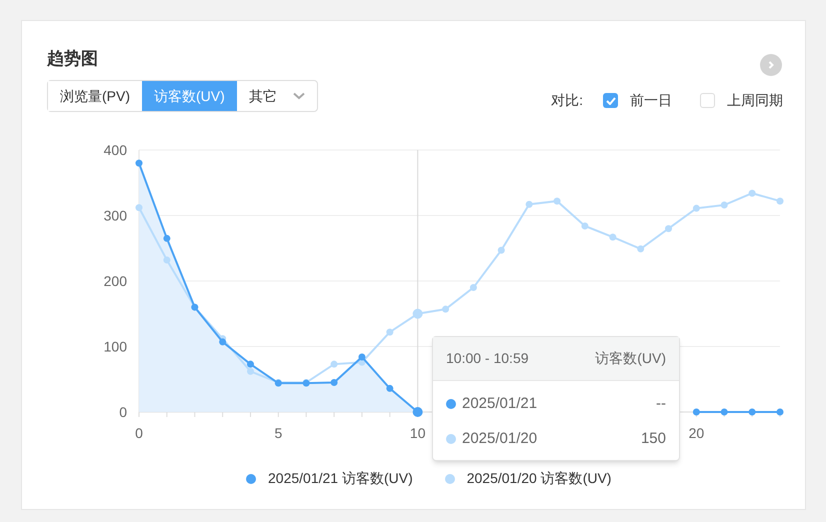 Image resolution: width=826 pixels, height=522 pixels. Describe the element at coordinates (630, 358) in the screenshot. I see `tooltip-metric: 访客数(UV)` at that location.